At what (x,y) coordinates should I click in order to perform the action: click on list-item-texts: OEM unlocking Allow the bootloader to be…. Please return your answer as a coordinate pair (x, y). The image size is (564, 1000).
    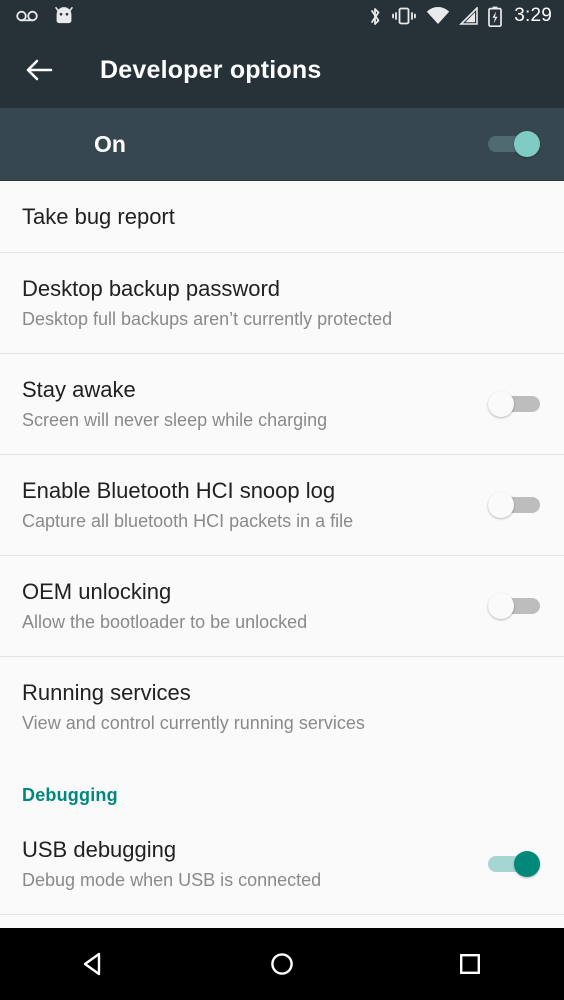
    Looking at the image, I should click on (171, 606).